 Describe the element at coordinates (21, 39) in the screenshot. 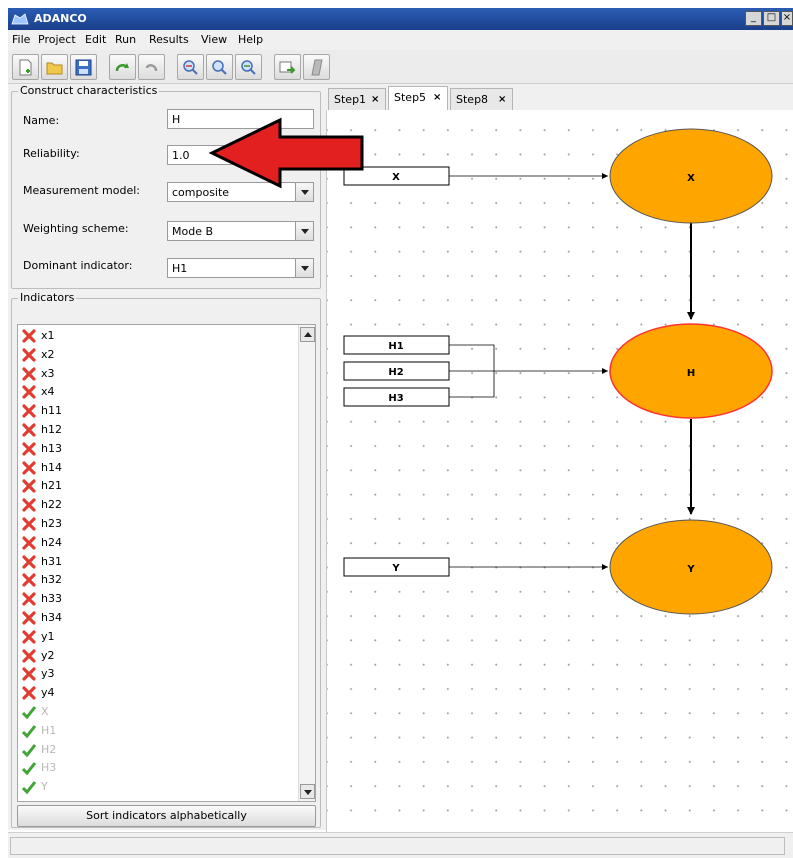

I see `menu-file: File` at that location.